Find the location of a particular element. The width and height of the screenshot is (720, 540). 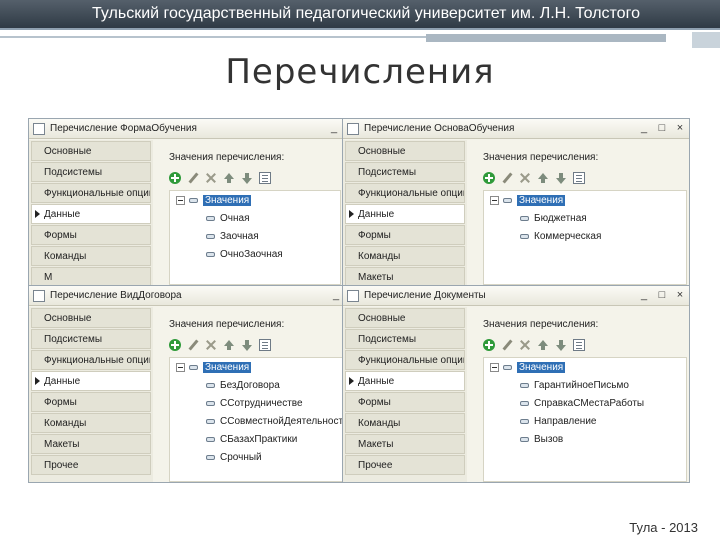

tree-item: ССотрудничестве is located at coordinates (254, 403).